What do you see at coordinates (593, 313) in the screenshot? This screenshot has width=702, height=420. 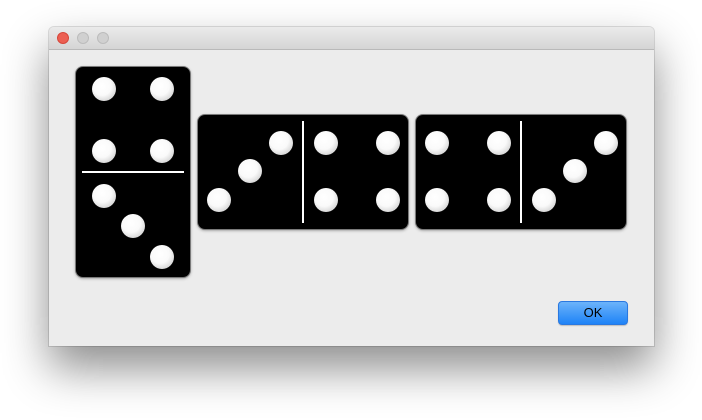 I see `ok-button: OK` at bounding box center [593, 313].